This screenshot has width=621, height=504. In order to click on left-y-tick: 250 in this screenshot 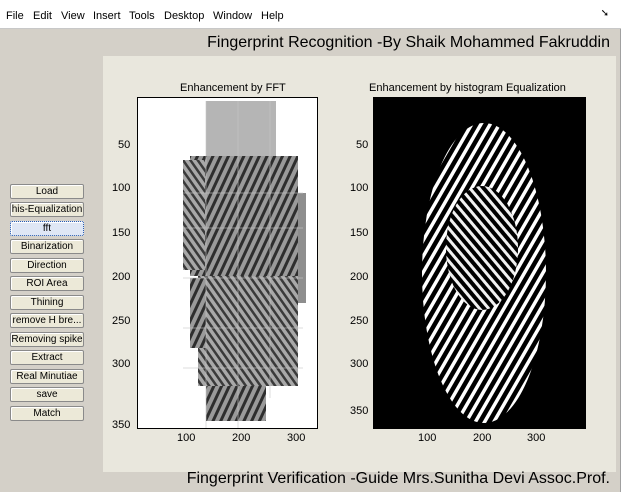, I will do `click(121, 321)`.